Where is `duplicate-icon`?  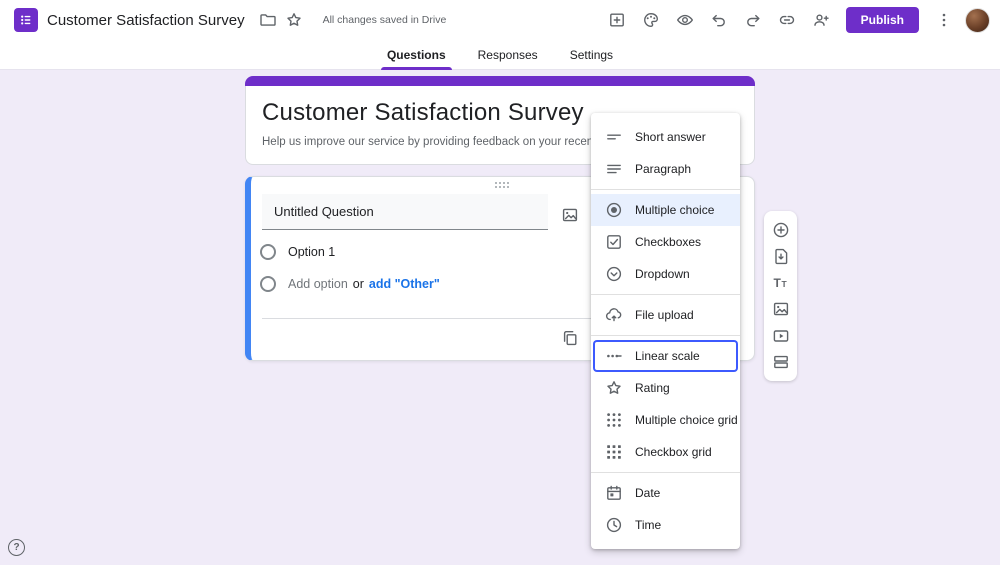 duplicate-icon is located at coordinates (570, 338).